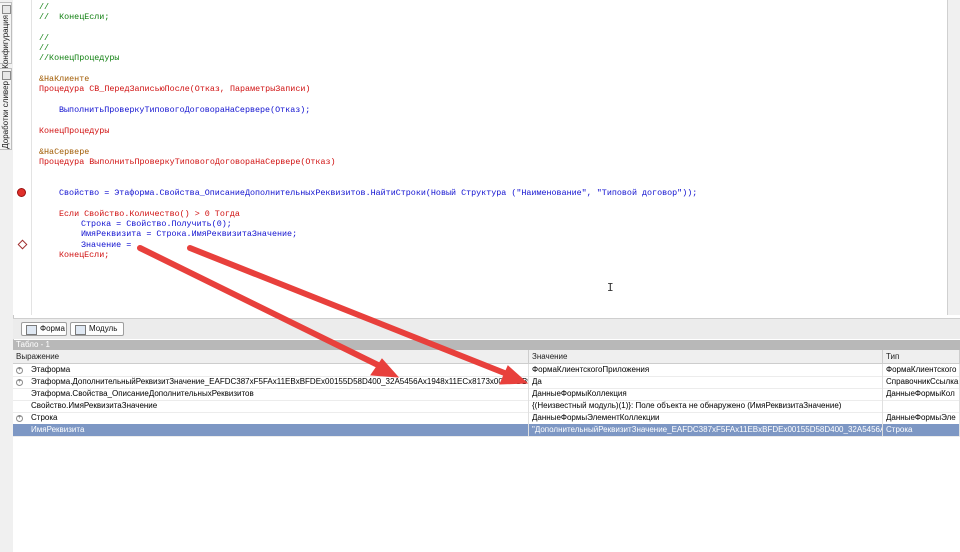 This screenshot has width=960, height=552. I want to click on watch-cell-expression: + Строка, so click(271, 418).